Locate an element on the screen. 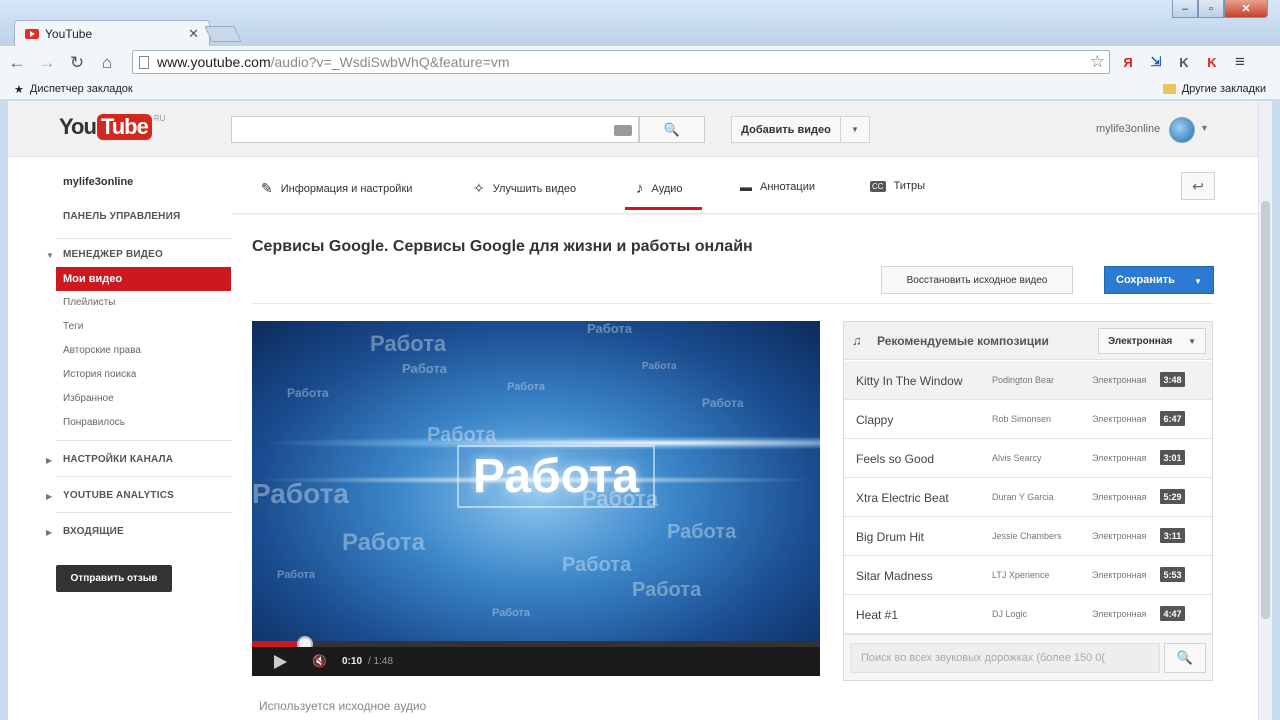  mute-icon: 🔇 is located at coordinates (319, 661).